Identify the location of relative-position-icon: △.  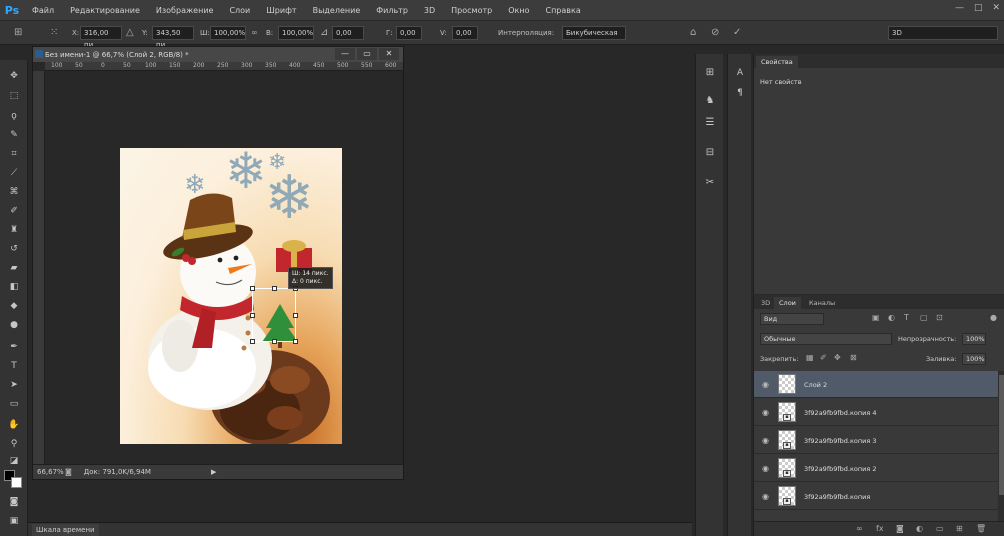
(130, 33).